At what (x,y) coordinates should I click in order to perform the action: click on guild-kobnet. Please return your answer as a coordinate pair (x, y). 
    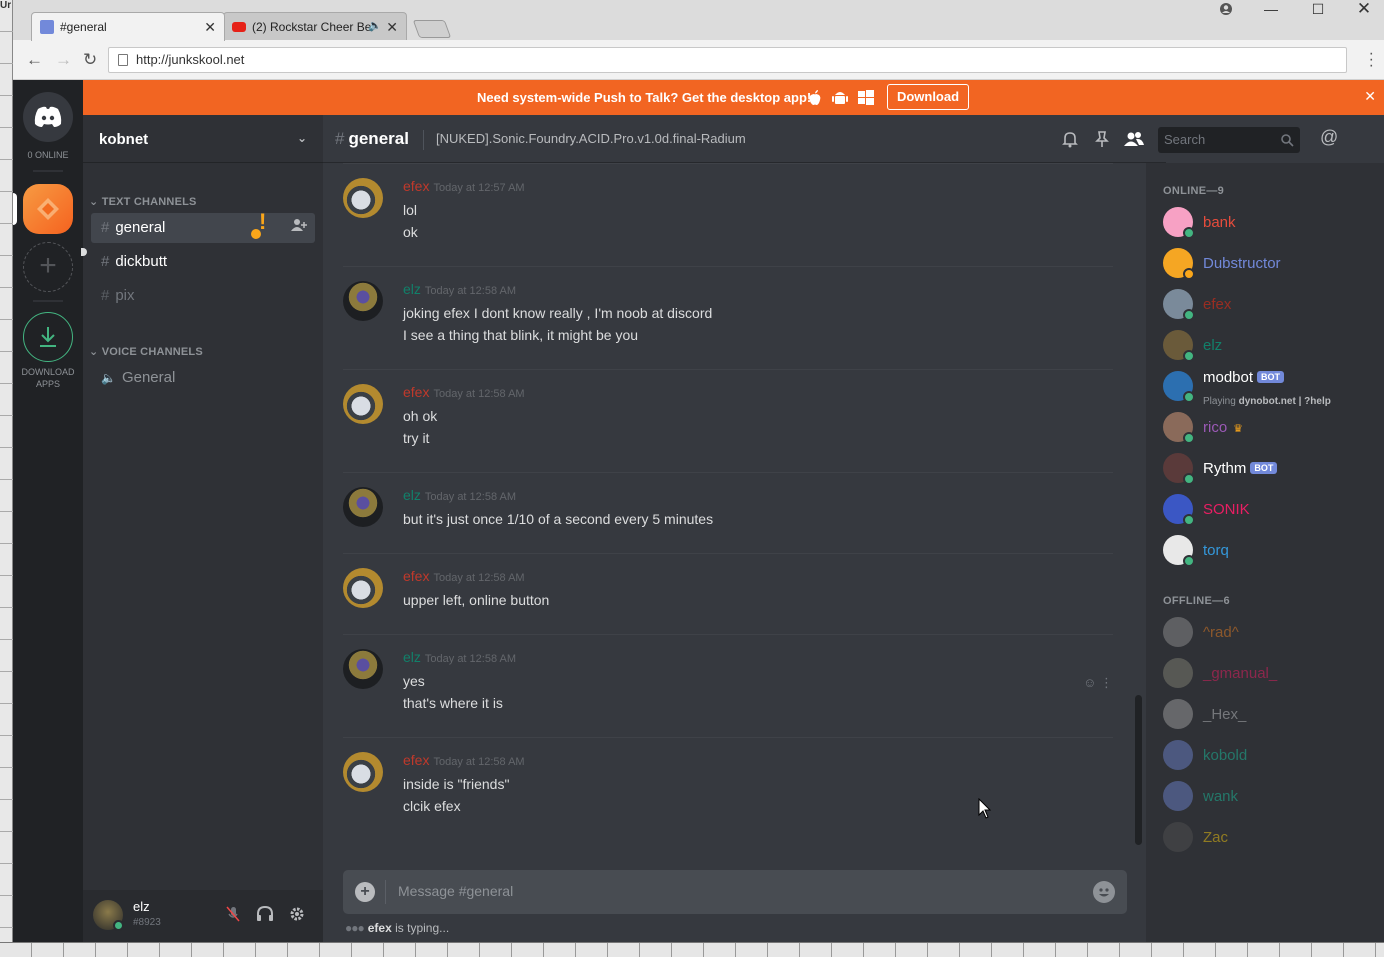
    Looking at the image, I should click on (48, 209).